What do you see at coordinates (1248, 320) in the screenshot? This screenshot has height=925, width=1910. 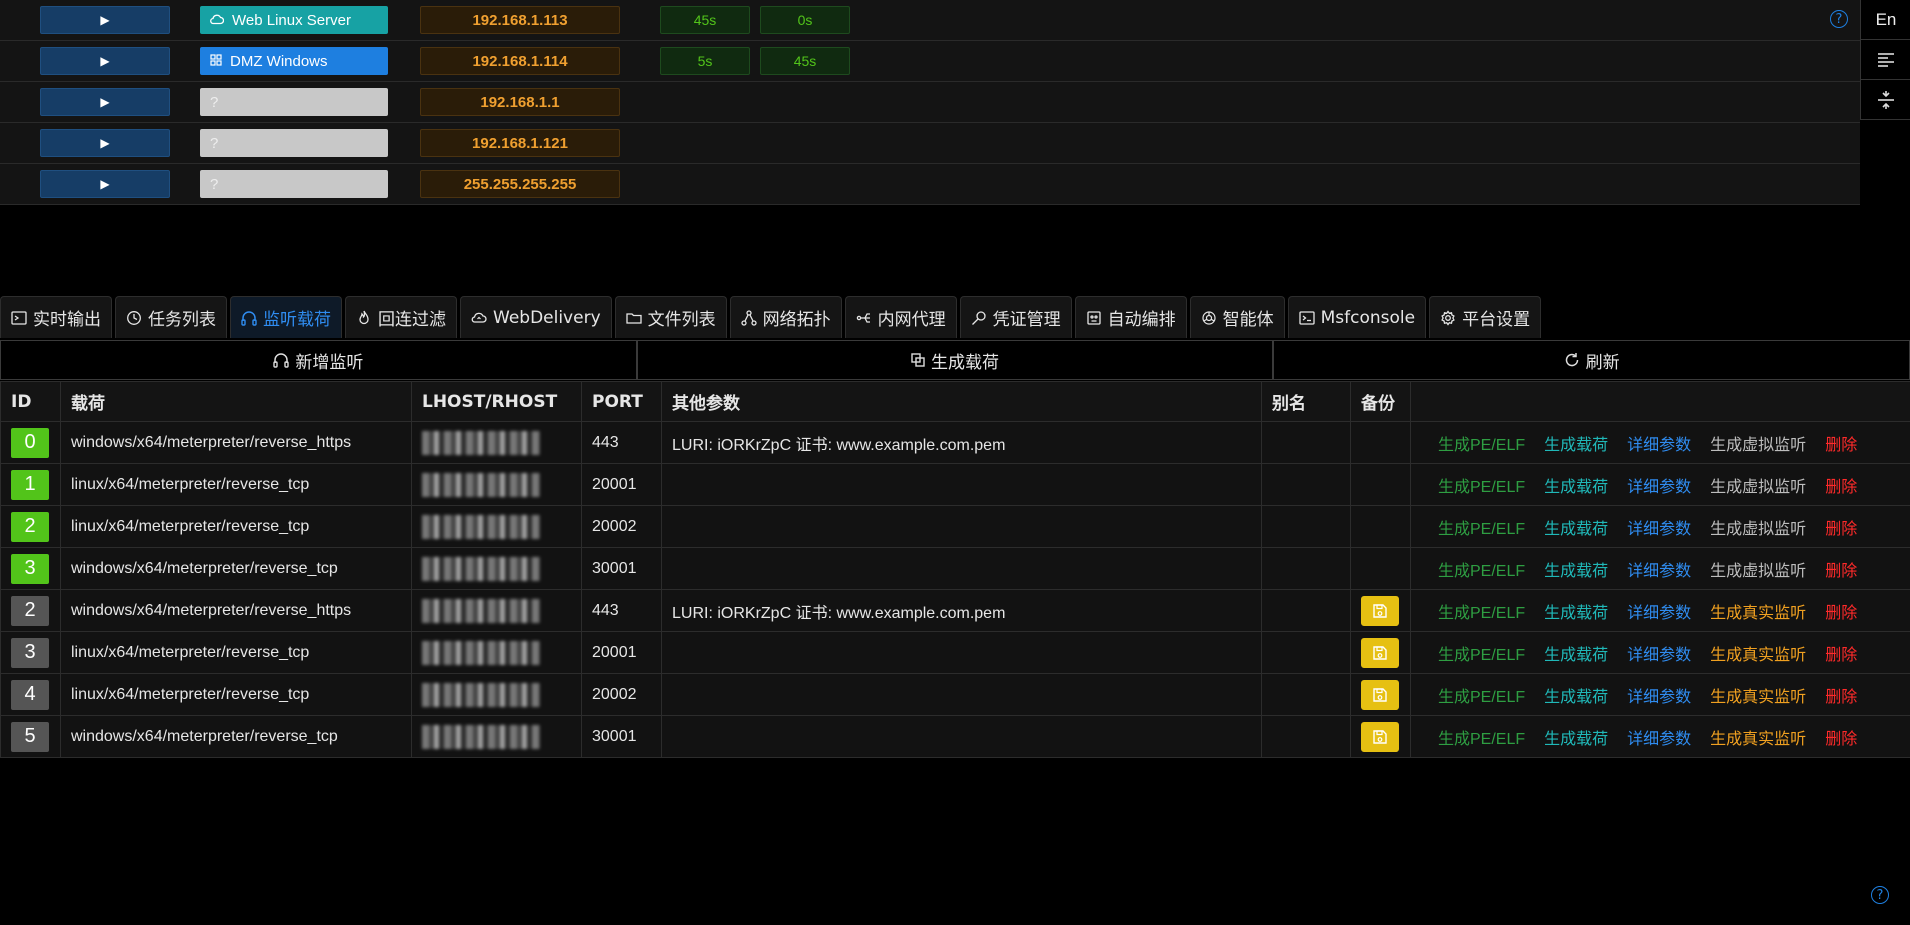 I see `tab-label: 智能体` at bounding box center [1248, 320].